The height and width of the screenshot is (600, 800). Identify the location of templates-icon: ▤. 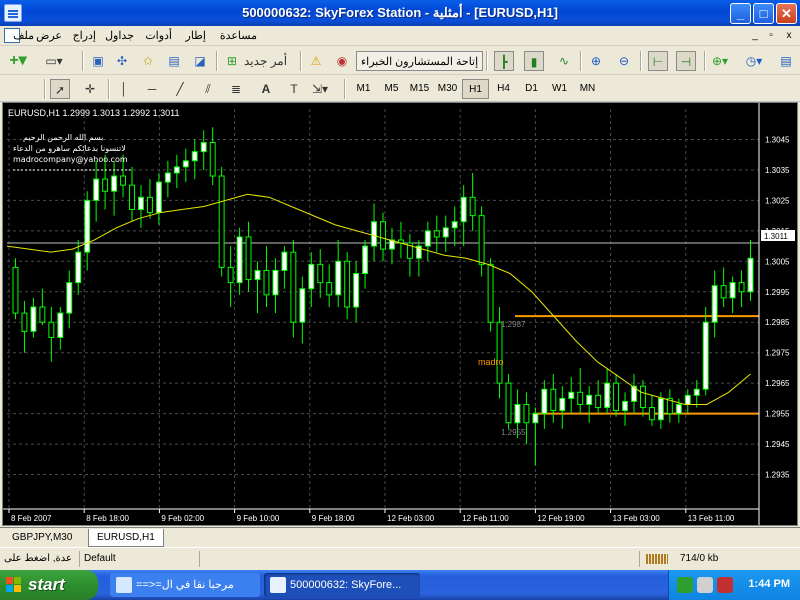
(786, 61).